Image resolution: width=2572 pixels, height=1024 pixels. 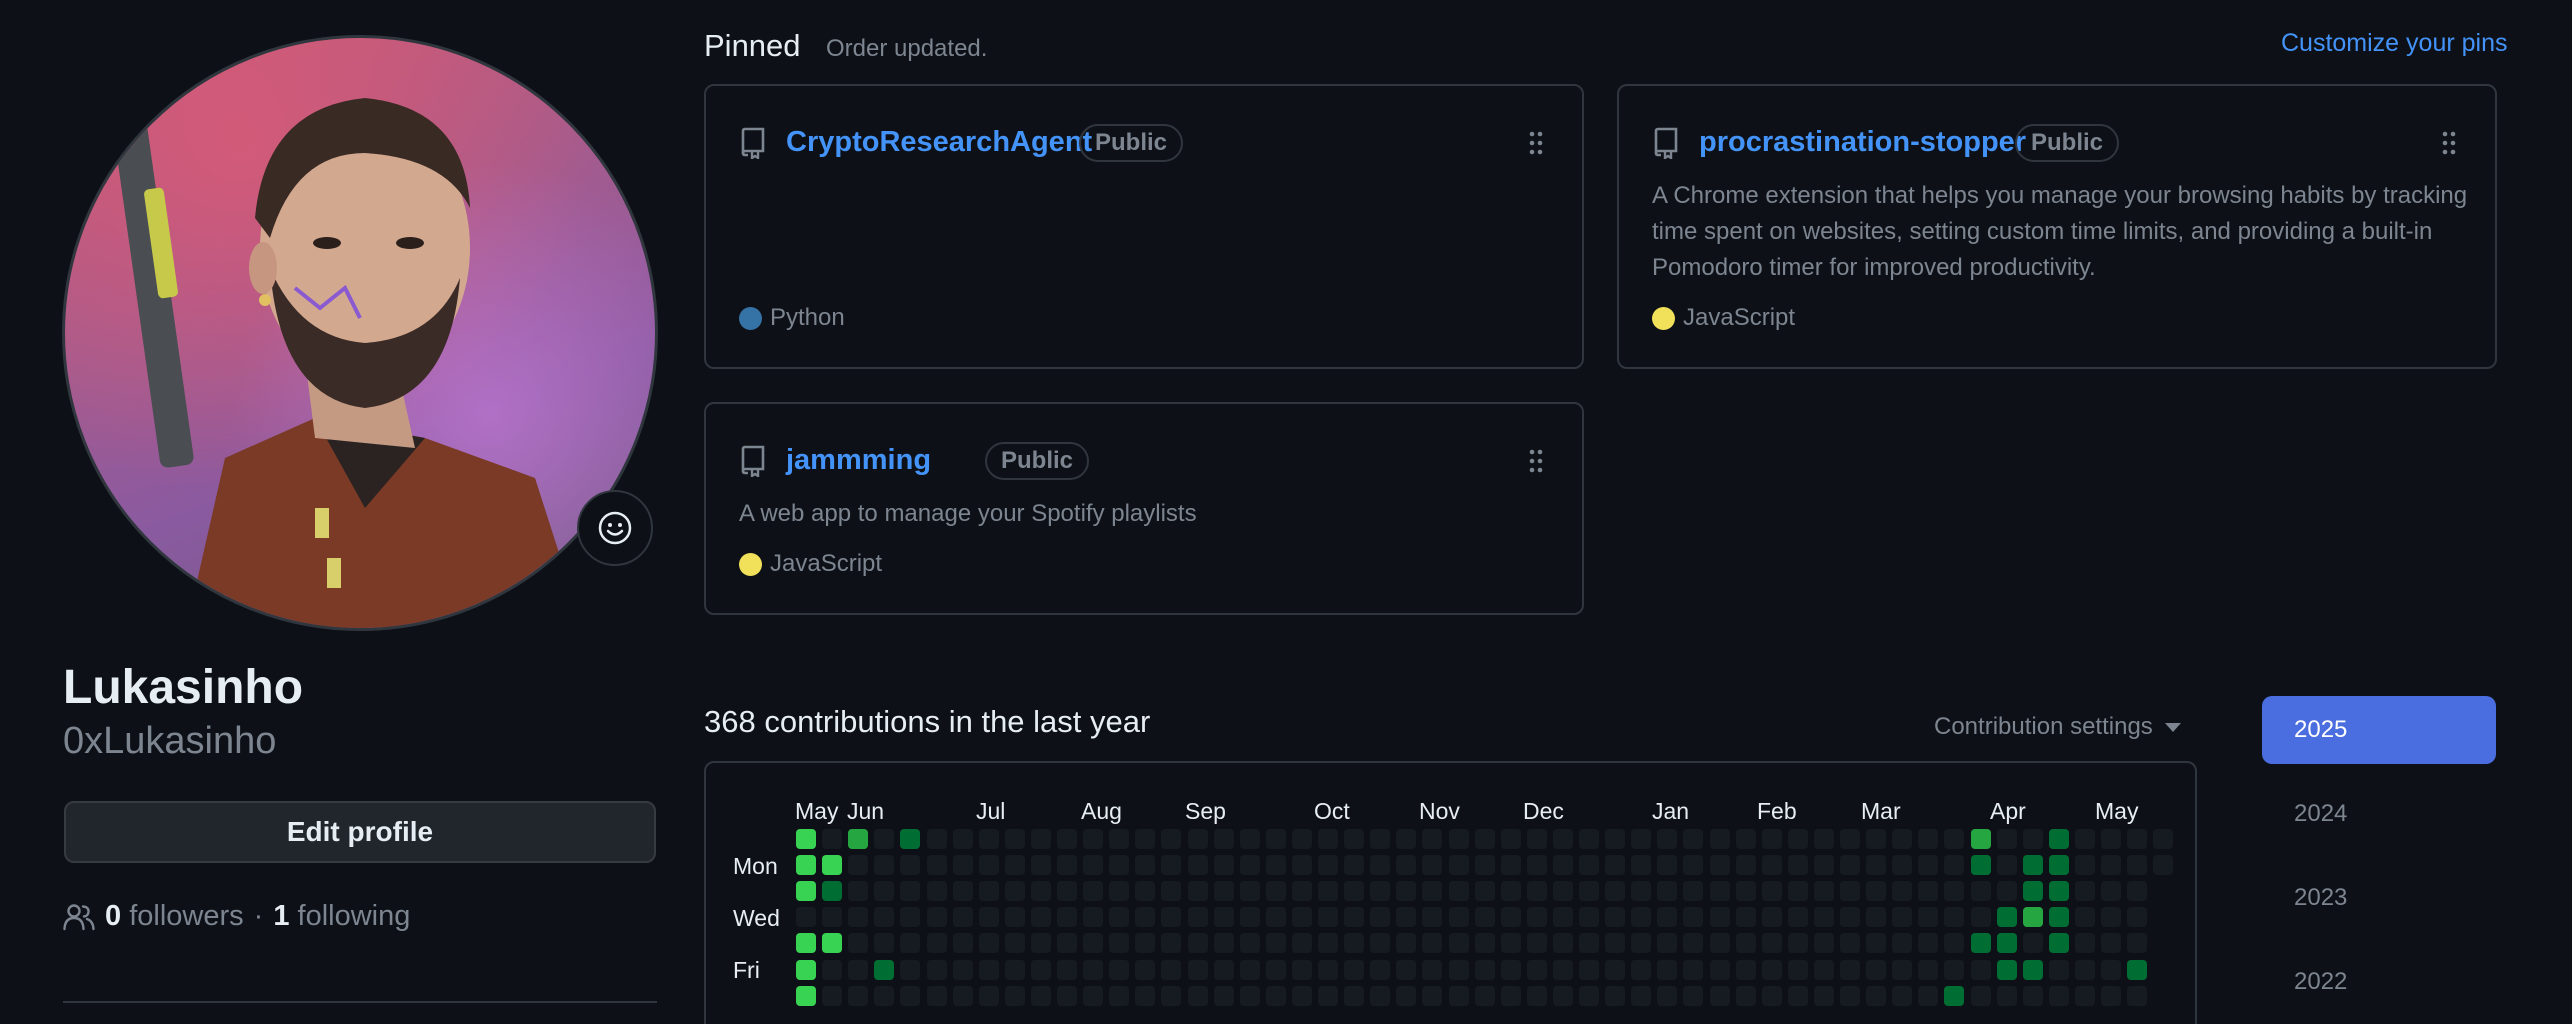 What do you see at coordinates (2379, 814) in the screenshot?
I see `year-2024-button: 2024` at bounding box center [2379, 814].